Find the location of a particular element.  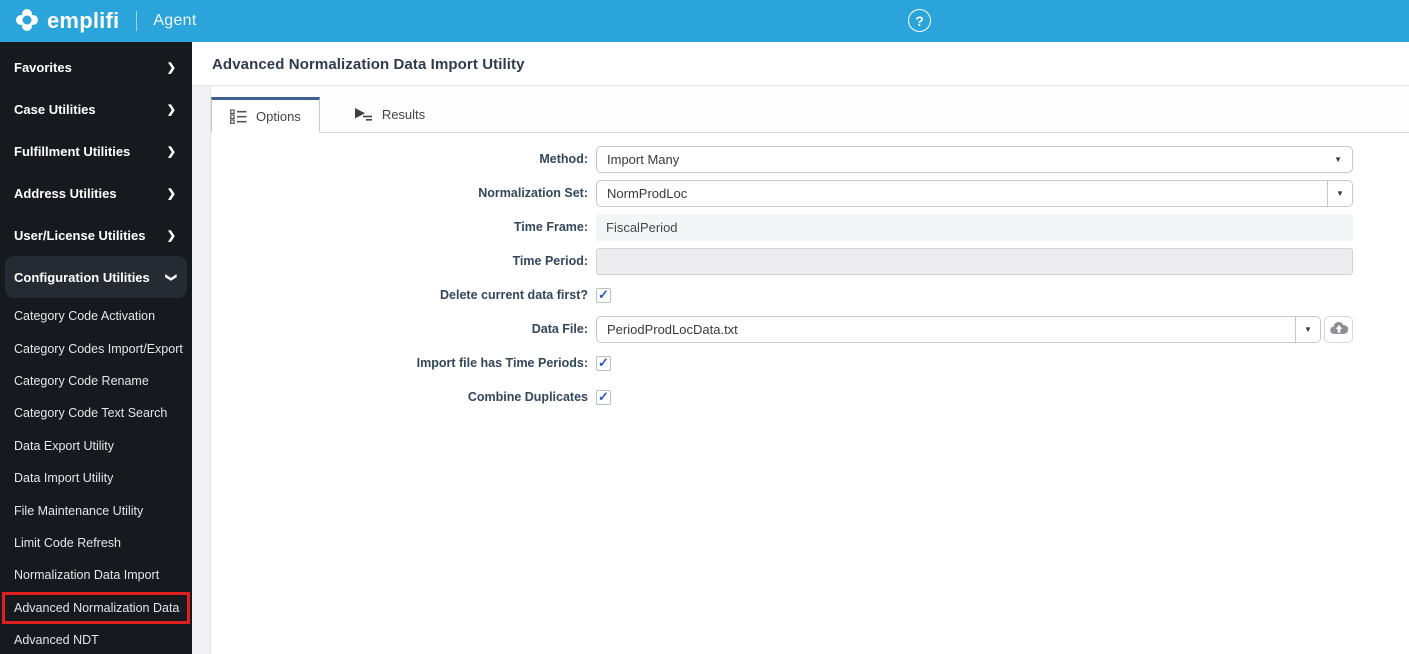

cloud-upload-icon is located at coordinates (1339, 329).